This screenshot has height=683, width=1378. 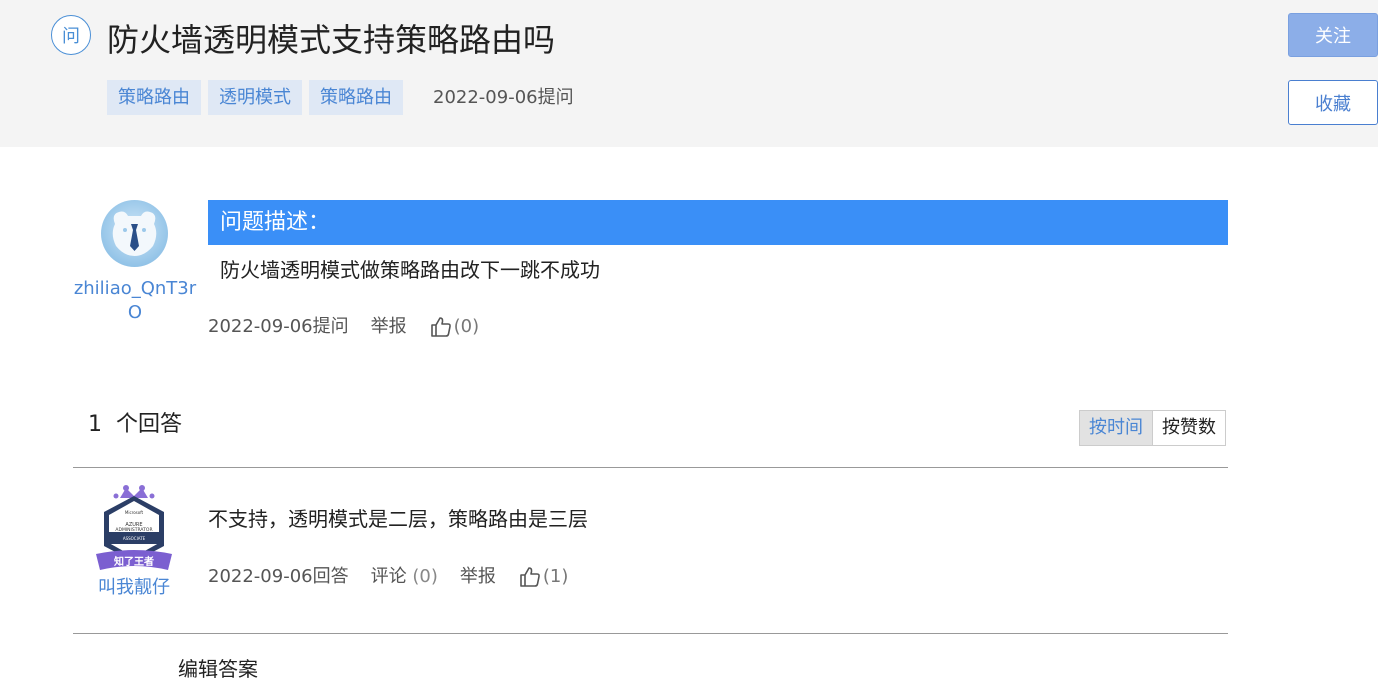 What do you see at coordinates (555, 576) in the screenshot?
I see `answer-like-count: (1)` at bounding box center [555, 576].